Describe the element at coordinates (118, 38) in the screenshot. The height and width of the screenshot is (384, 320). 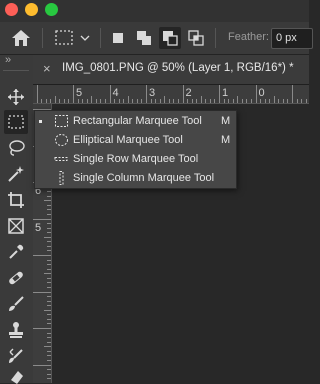
I see `new-selection-button` at that location.